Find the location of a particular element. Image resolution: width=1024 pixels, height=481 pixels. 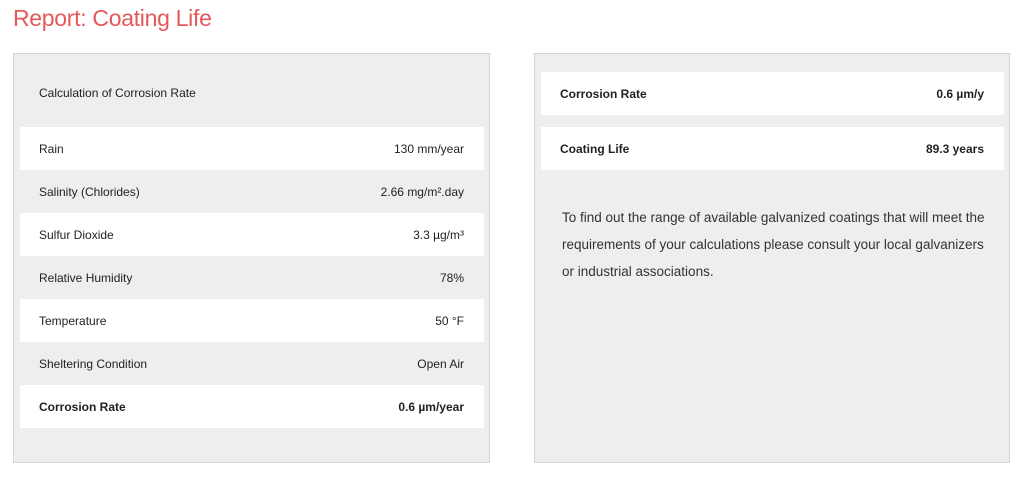

table-row-rain: Rain 130 mm/year is located at coordinates (252, 148).